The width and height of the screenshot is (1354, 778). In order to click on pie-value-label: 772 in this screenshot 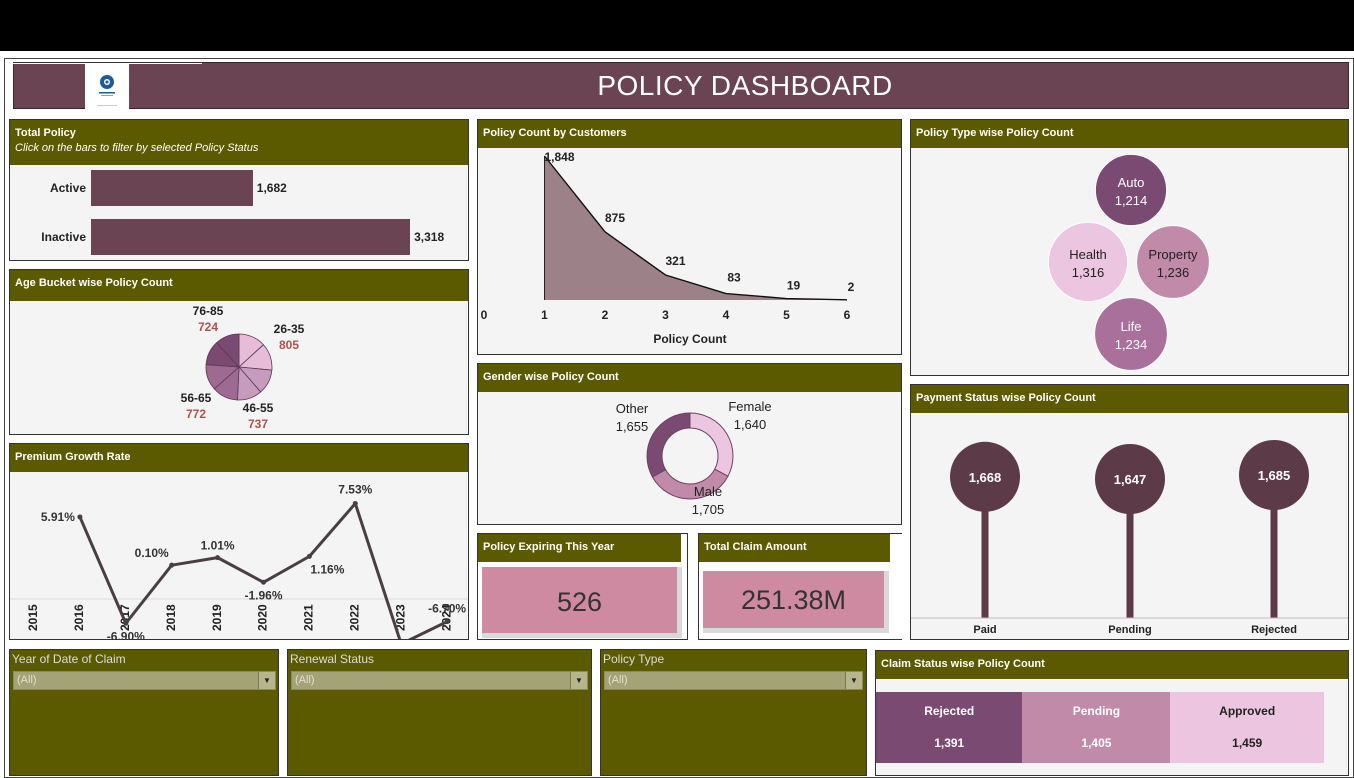, I will do `click(196, 414)`.